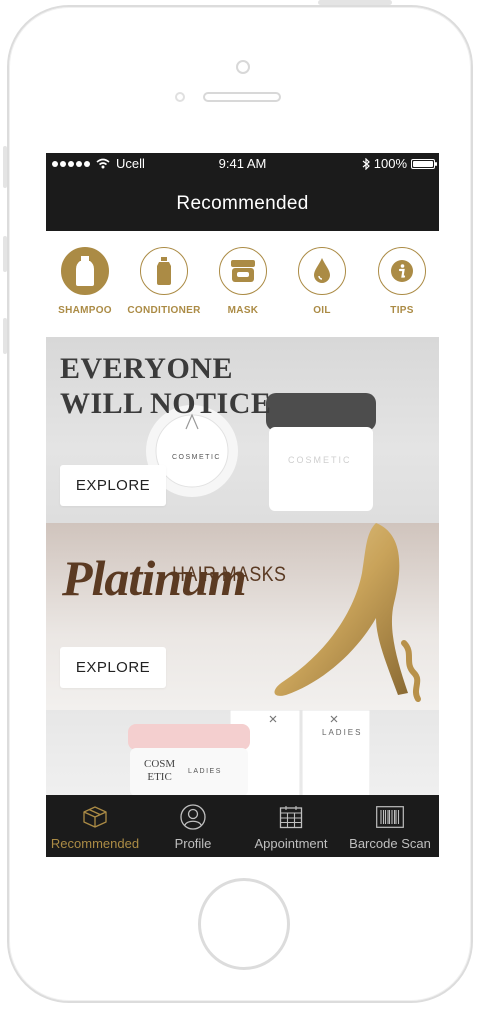 This screenshot has height=1010, width=480. Describe the element at coordinates (390, 817) in the screenshot. I see `barcode-icon` at that location.